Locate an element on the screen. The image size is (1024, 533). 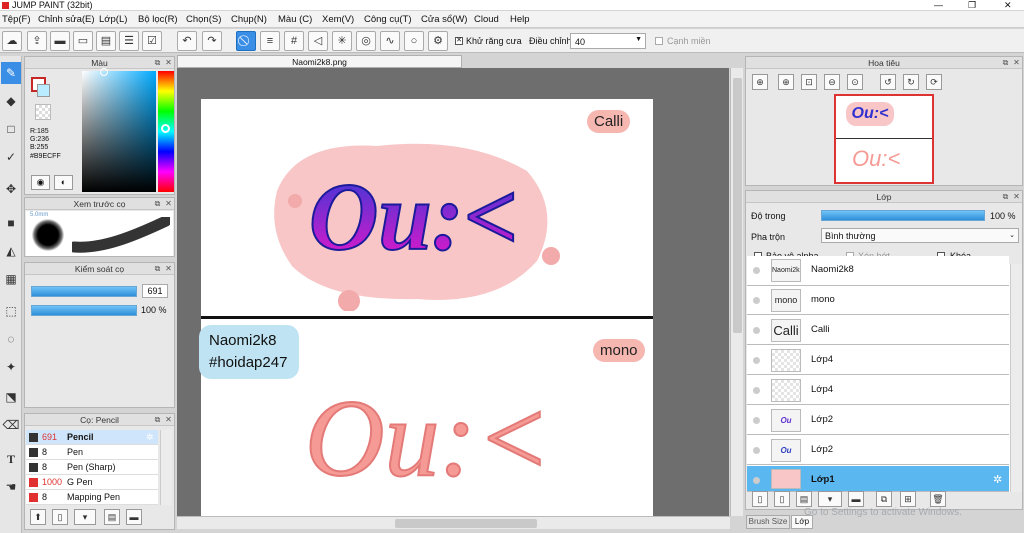
close-icon: ✕ is located at coordinates (1008, 5).